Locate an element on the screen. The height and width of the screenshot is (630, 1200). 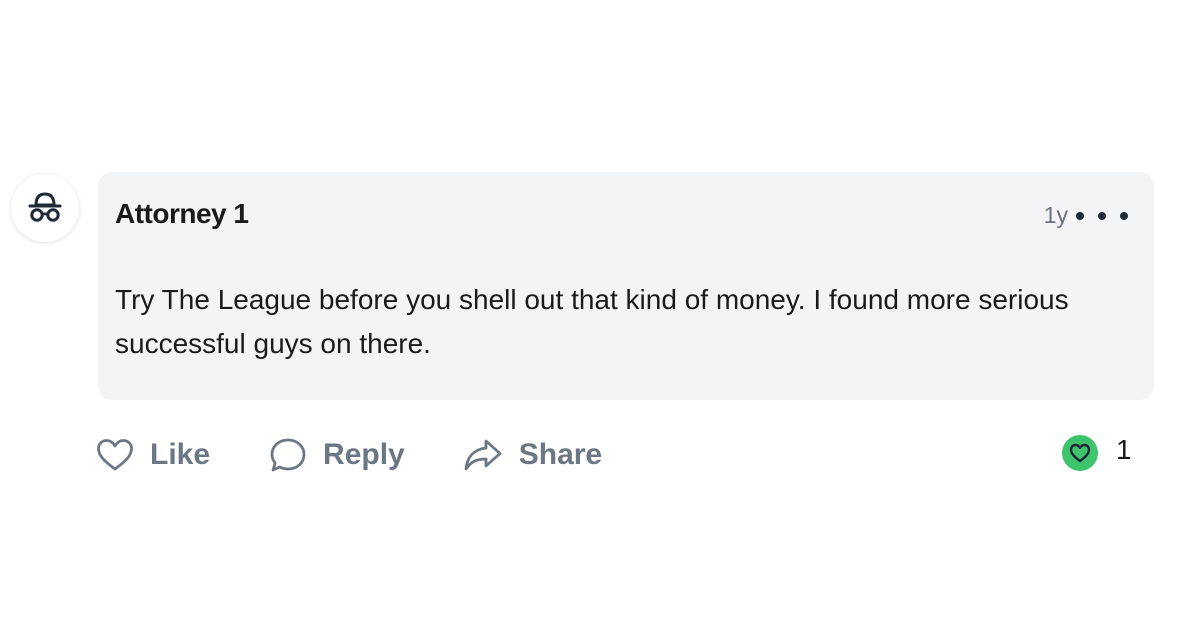
like-label: Like is located at coordinates (180, 454).